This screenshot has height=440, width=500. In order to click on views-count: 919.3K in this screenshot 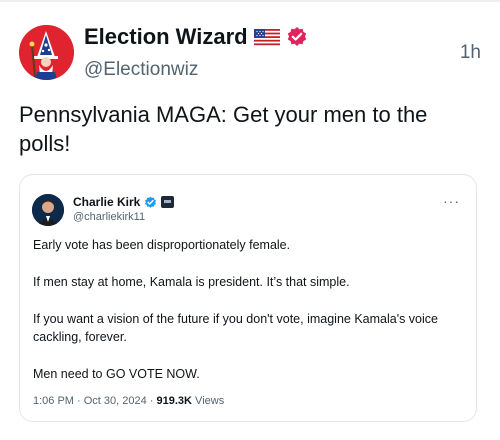, I will do `click(174, 401)`.